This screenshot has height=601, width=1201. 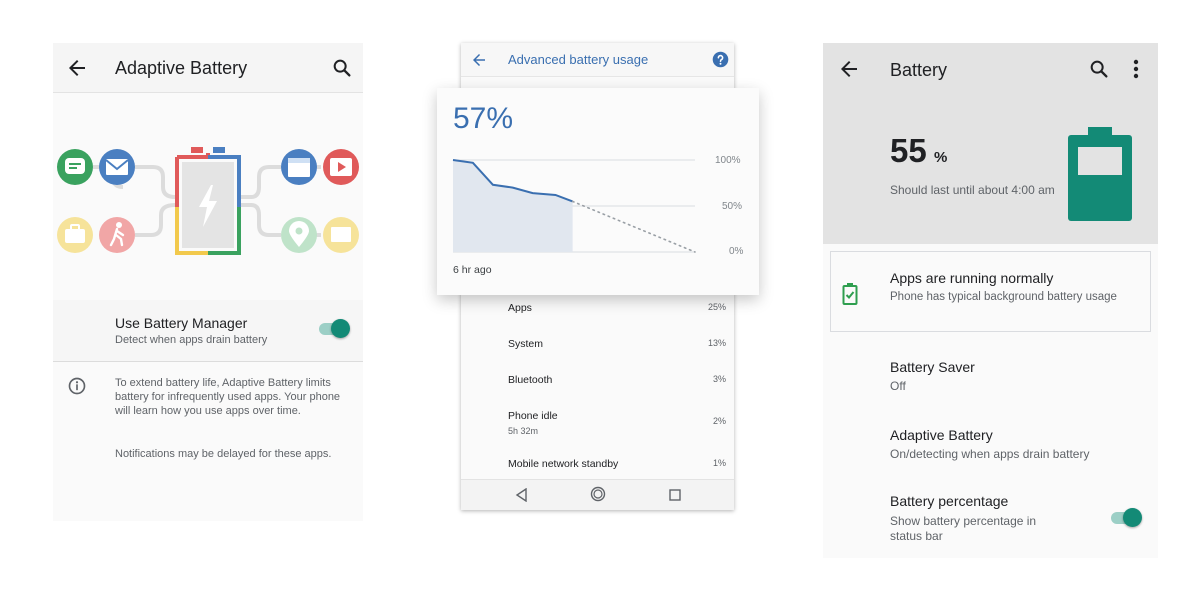 I want to click on axis-label-0: 0%, so click(x=736, y=251).